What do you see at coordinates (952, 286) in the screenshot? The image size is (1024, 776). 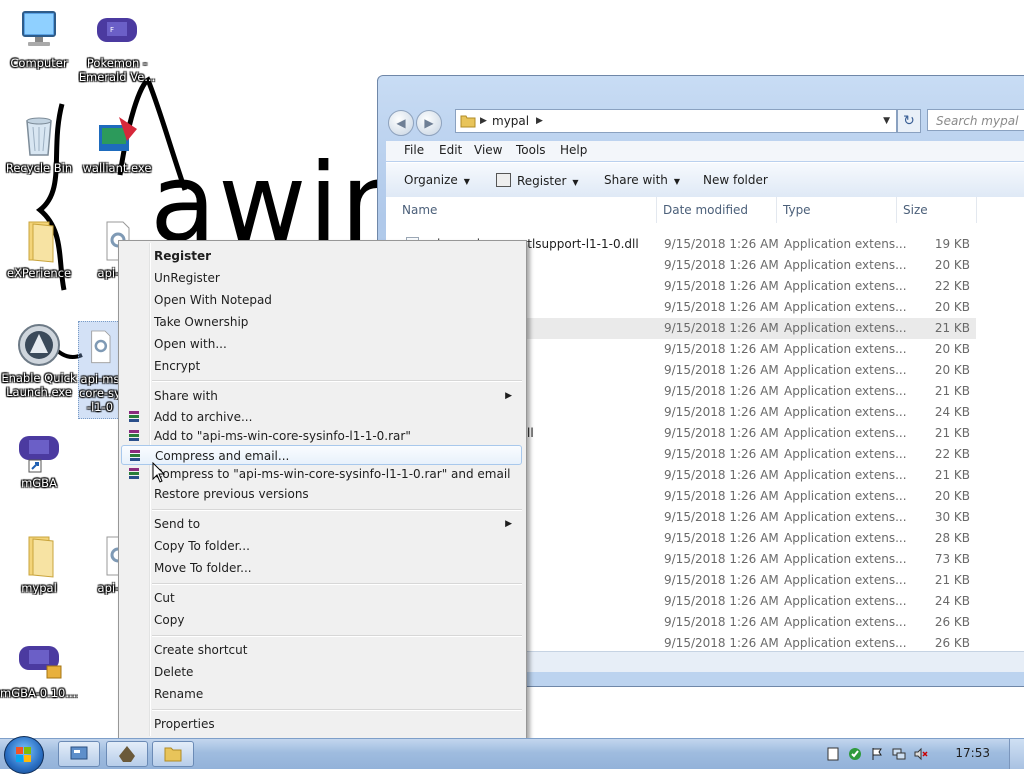 I see `cell-size: 22 KB` at bounding box center [952, 286].